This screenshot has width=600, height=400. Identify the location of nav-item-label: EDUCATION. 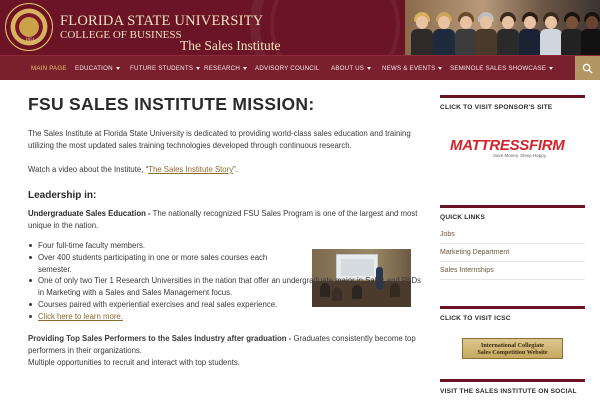
(94, 68).